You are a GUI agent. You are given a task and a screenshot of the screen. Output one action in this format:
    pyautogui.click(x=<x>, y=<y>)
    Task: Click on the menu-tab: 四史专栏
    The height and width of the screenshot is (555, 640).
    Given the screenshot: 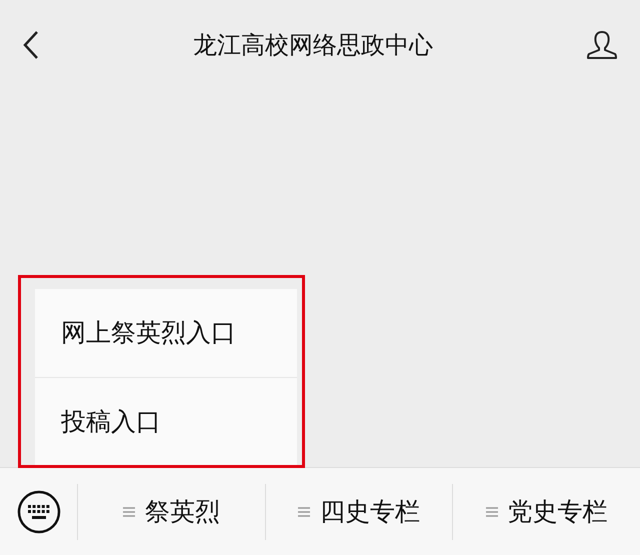 What is the action you would take?
    pyautogui.click(x=370, y=511)
    